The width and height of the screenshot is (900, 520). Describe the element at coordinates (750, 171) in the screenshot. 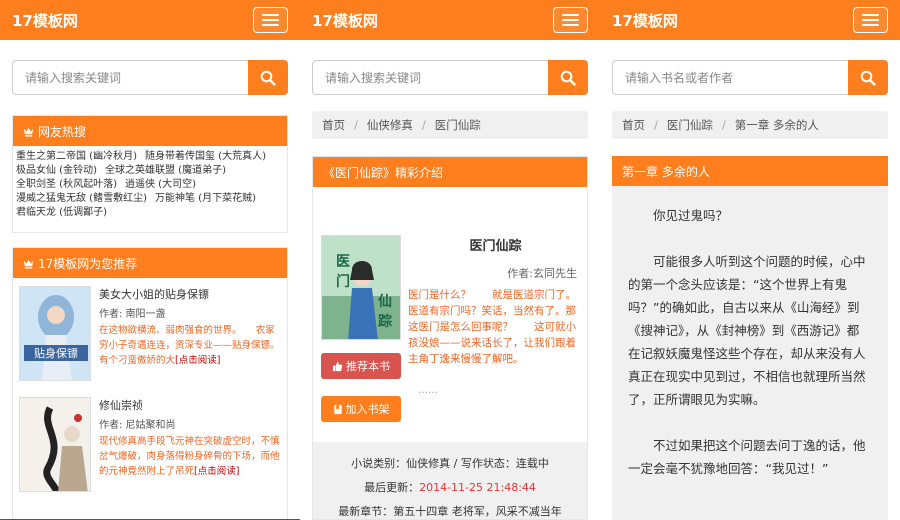

I see `chapter-header: 第一章 多余的人` at that location.